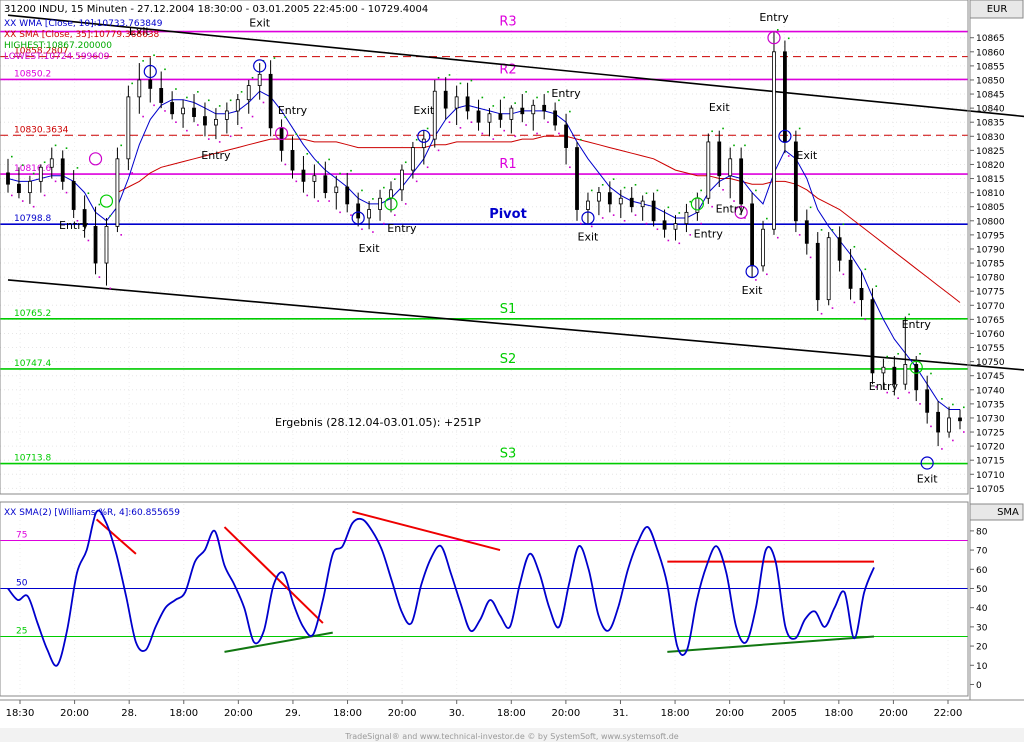  What do you see at coordinates (20, 713) in the screenshot?
I see `time-tick-label: 18:30` at bounding box center [20, 713].